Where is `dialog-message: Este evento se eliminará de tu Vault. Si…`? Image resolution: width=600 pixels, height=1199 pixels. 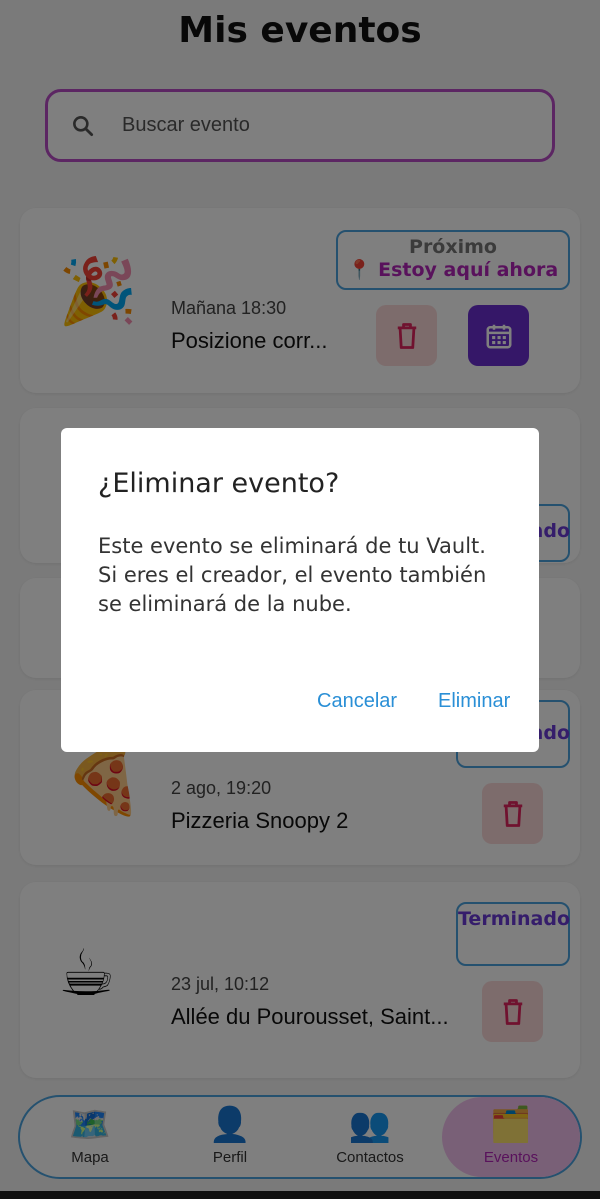
dialog-message: Este evento se eliminará de tu Vault. Si… is located at coordinates (292, 575).